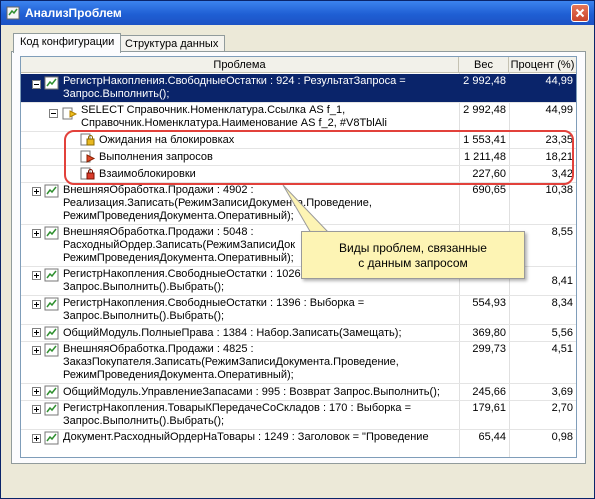 The height and width of the screenshot is (499, 595). I want to click on callout-line: Виды проблем, связанные, so click(413, 248).